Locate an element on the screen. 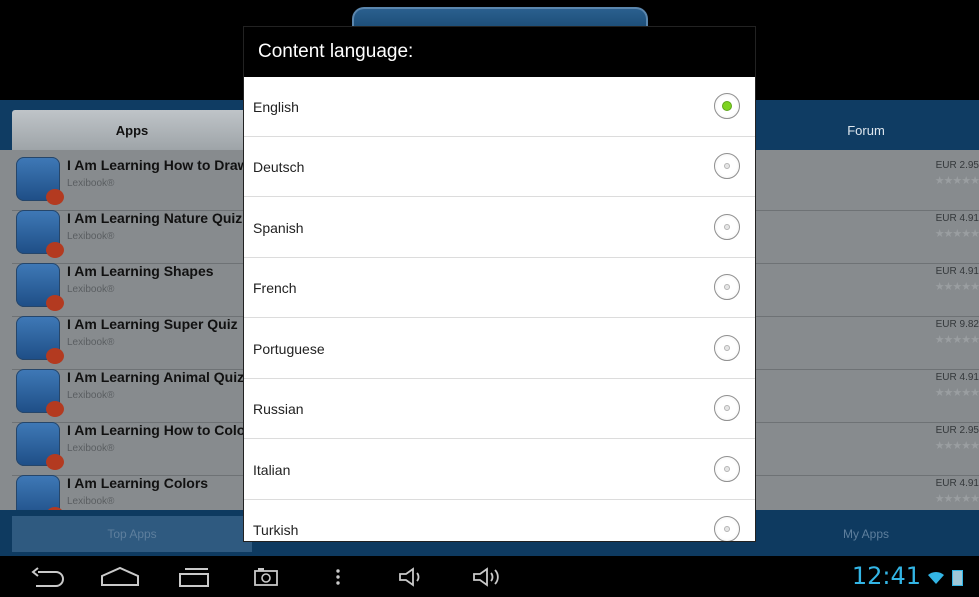  app-title: I Am Learning Super Quiz is located at coordinates (152, 324).